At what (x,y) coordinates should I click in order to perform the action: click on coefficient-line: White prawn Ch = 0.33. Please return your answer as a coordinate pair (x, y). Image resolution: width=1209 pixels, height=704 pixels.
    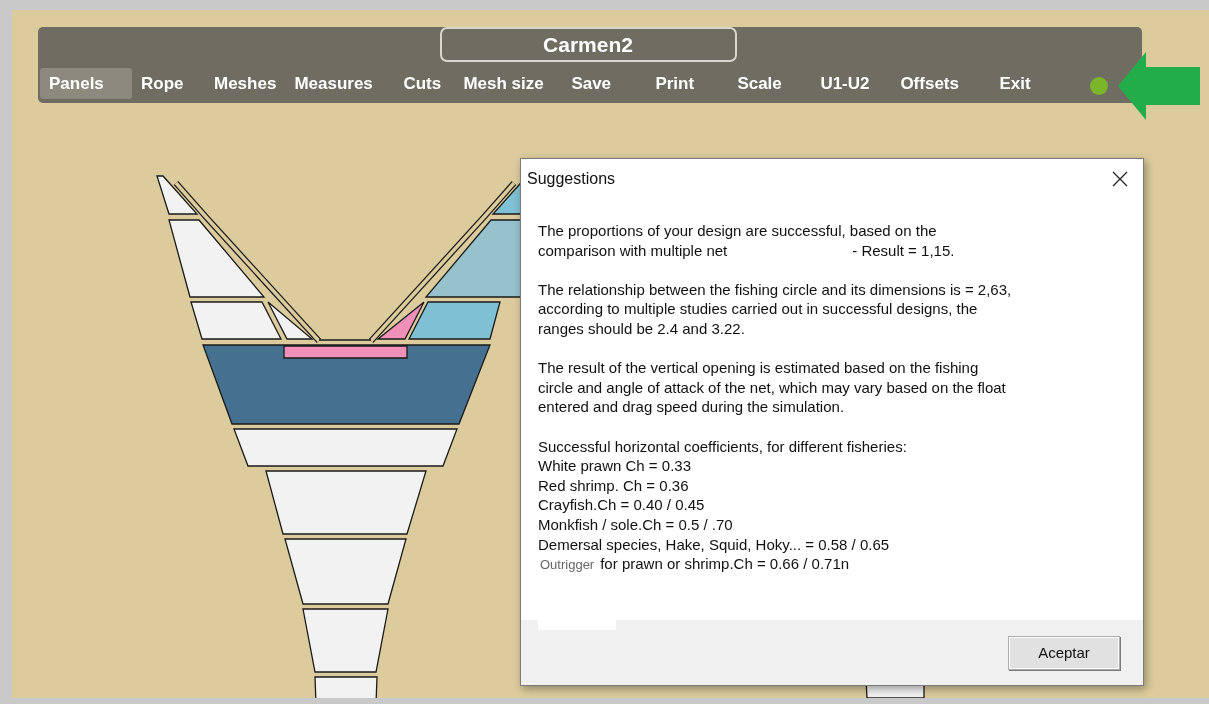
    Looking at the image, I should click on (615, 466).